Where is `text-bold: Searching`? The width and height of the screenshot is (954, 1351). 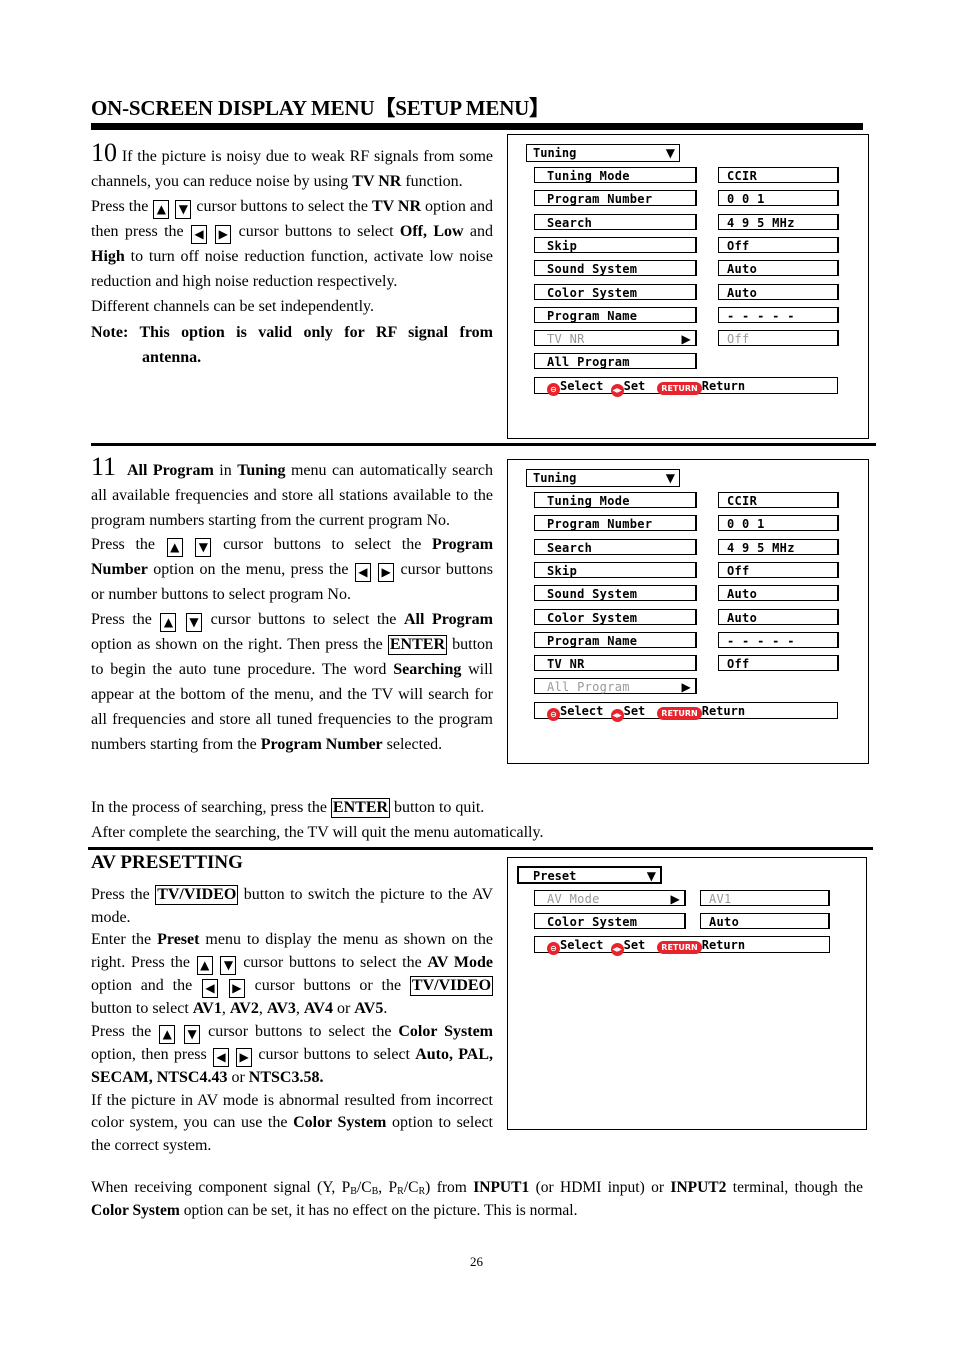
text-bold: Searching is located at coordinates (427, 669).